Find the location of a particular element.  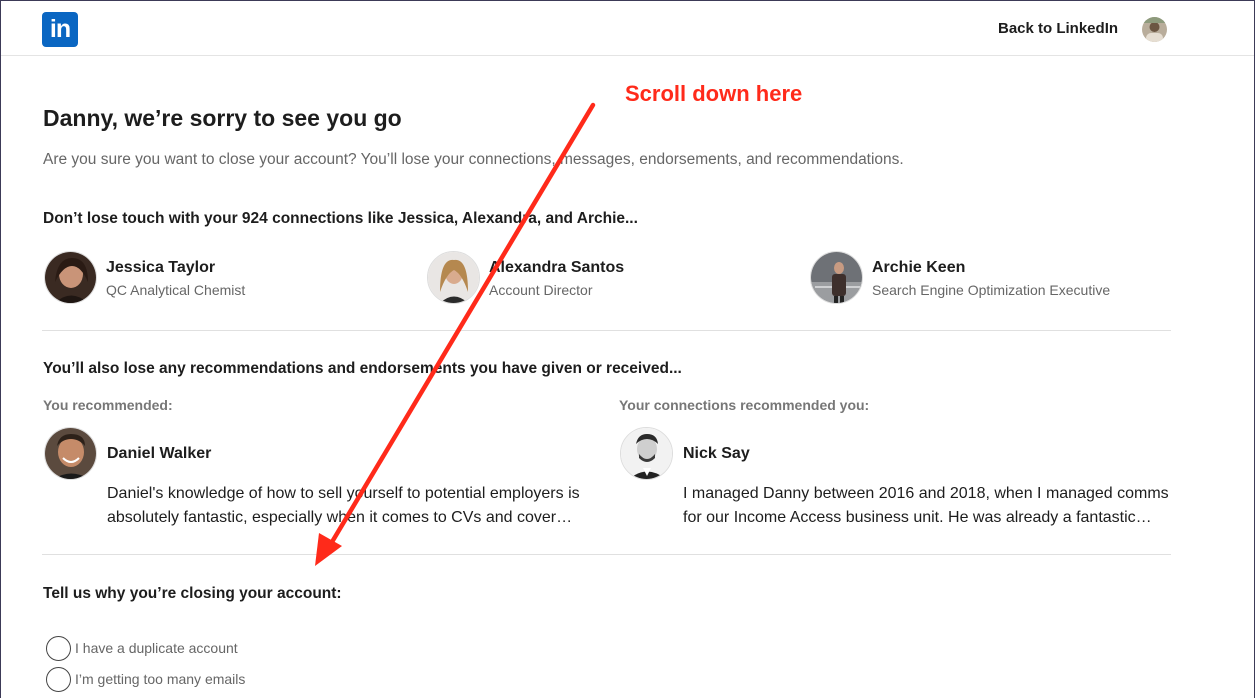

avatar-photo-icon is located at coordinates (1154, 29).